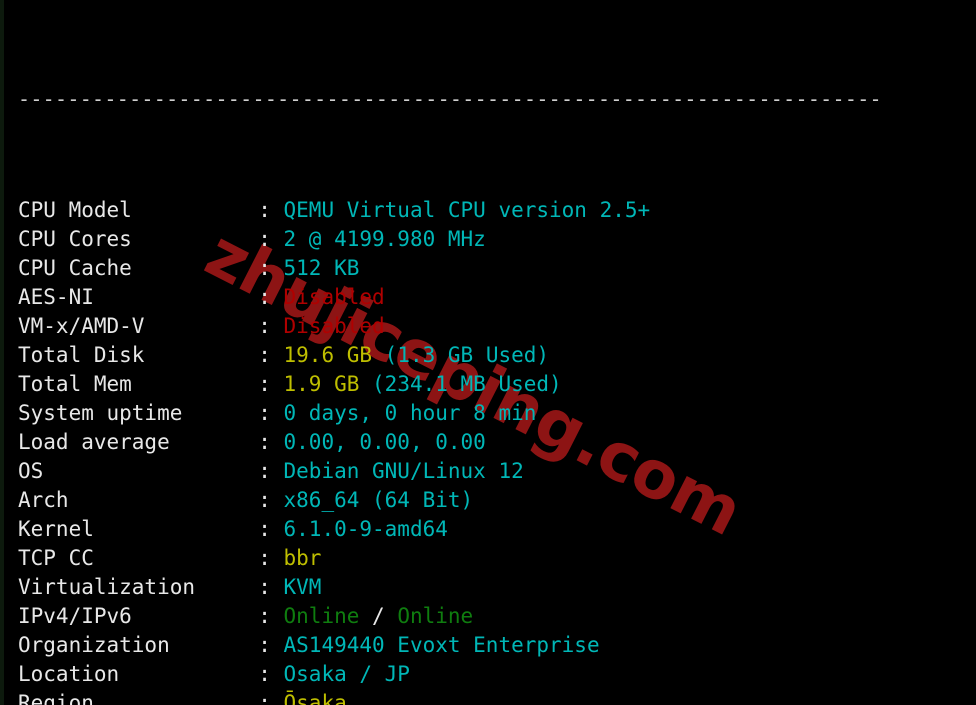 This screenshot has width=976, height=705. Describe the element at coordinates (497, 529) in the screenshot. I see `system-info-row: Kernel : 6.1.0-9-amd64` at that location.